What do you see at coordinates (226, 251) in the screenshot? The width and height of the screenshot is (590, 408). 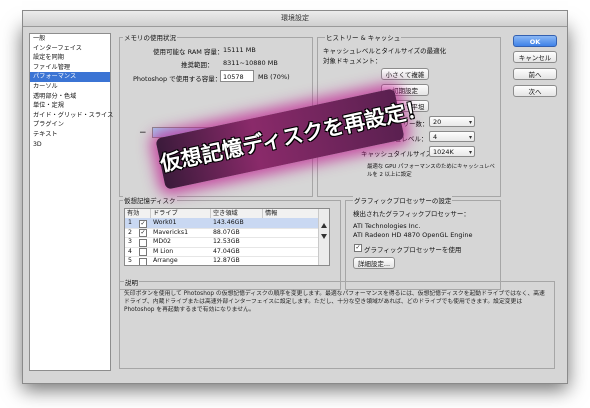 I see `free-space: 47.04GB` at bounding box center [226, 251].